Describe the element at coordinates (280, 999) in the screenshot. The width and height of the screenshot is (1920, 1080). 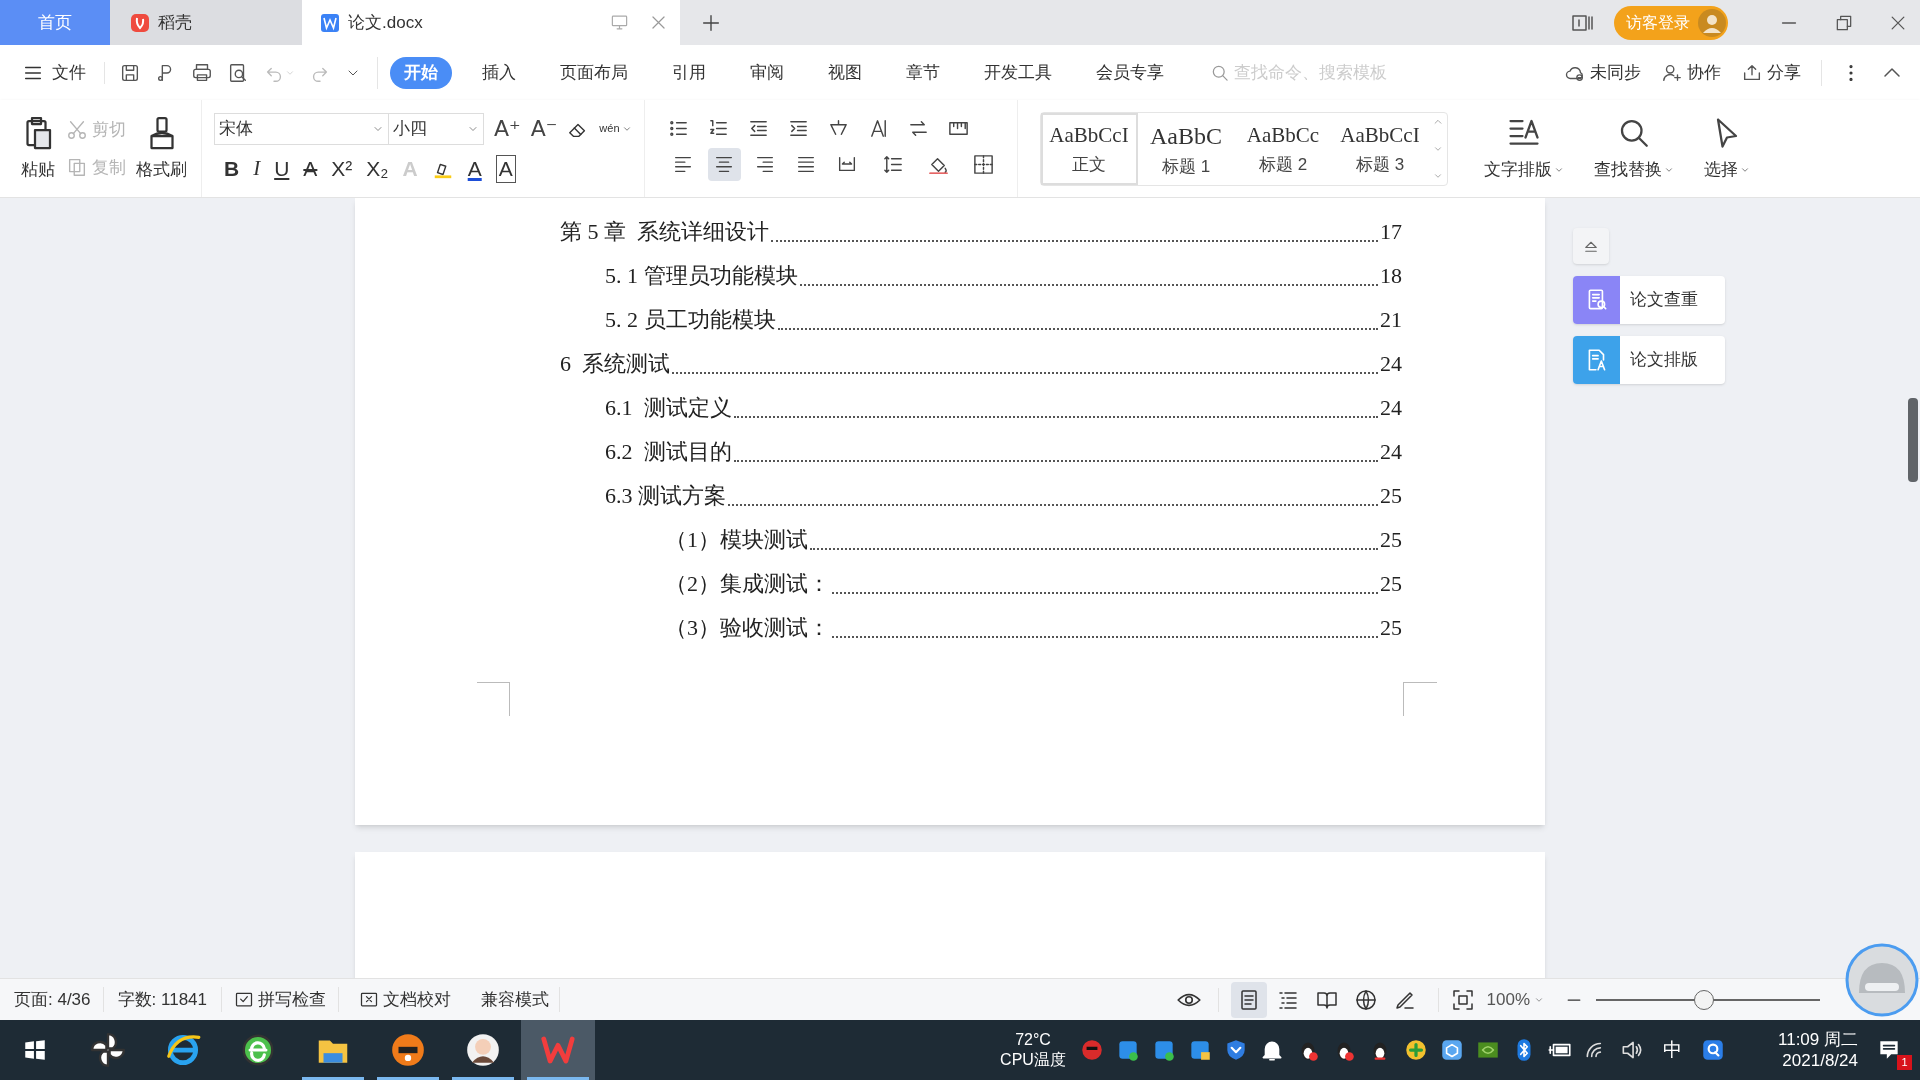
I see `spell-check-button: 拼写检查` at that location.